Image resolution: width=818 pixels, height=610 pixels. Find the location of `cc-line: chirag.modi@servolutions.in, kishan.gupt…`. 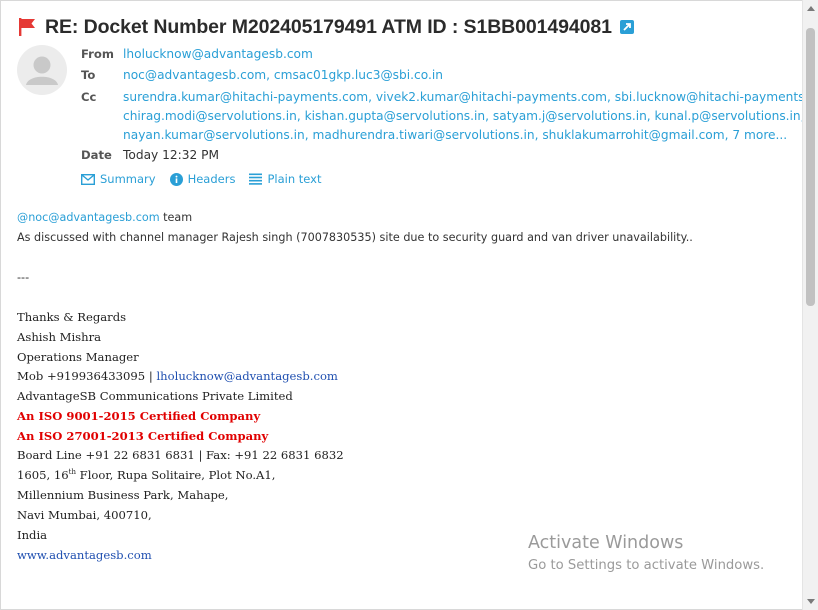

cc-line: chirag.modi@servolutions.in, kishan.gupt… is located at coordinates (462, 116).